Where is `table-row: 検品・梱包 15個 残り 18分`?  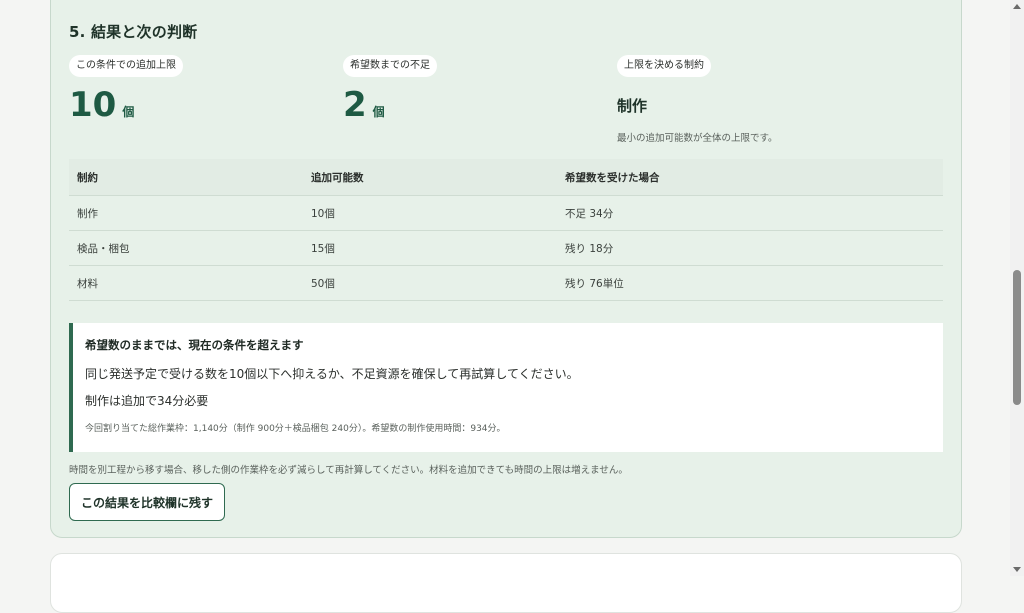
table-row: 検品・梱包 15個 残り 18分 is located at coordinates (506, 248).